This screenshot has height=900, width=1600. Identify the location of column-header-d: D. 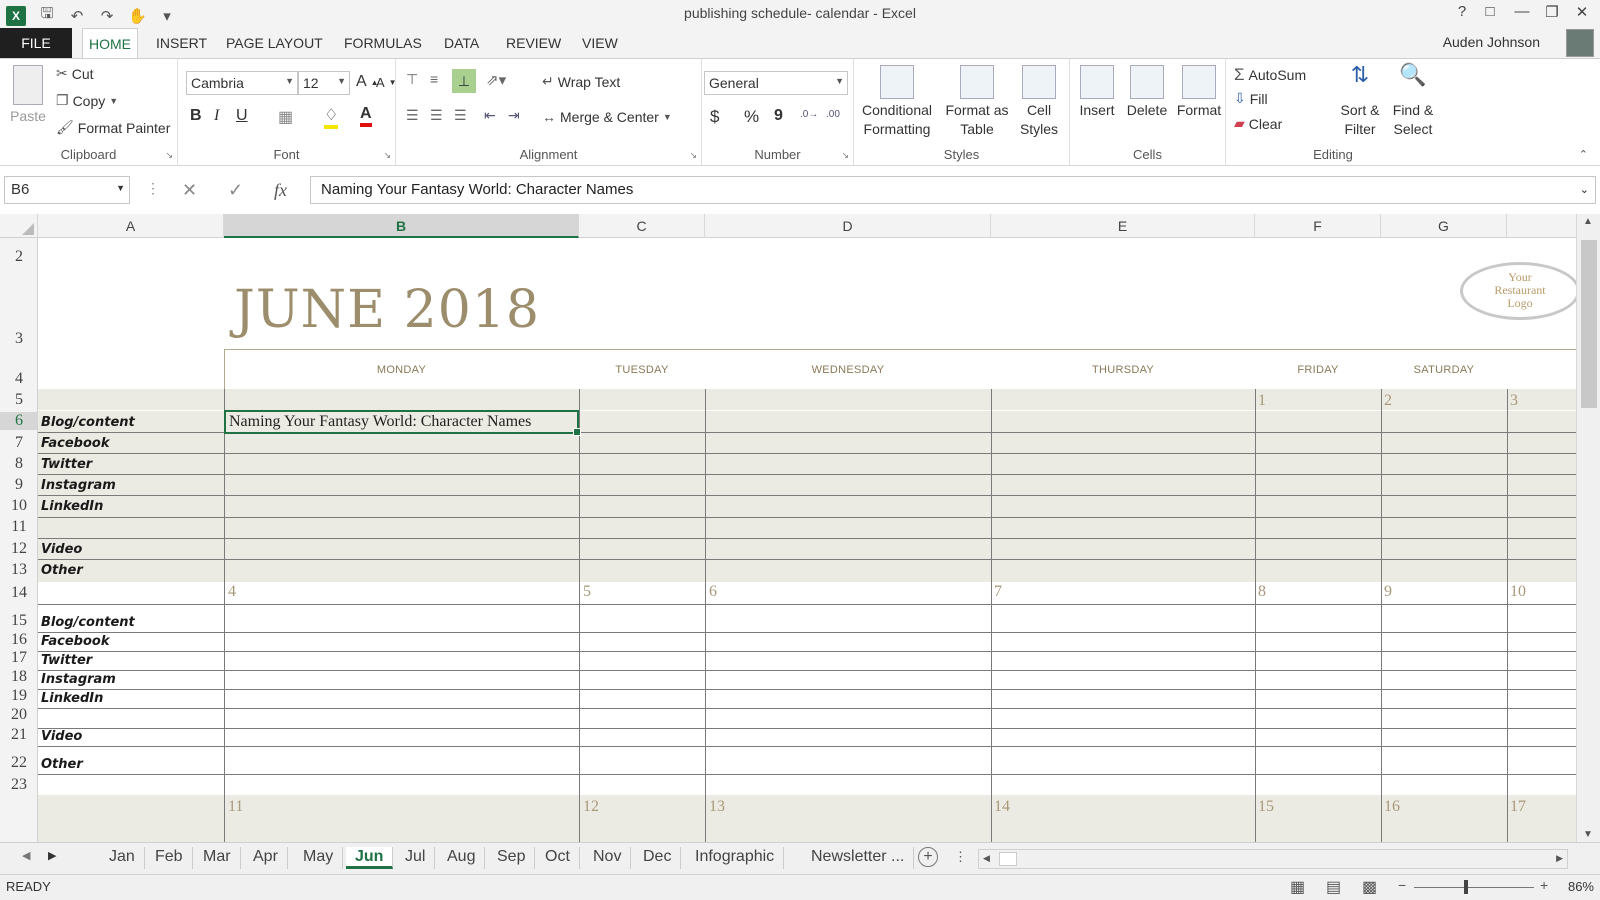
(848, 226).